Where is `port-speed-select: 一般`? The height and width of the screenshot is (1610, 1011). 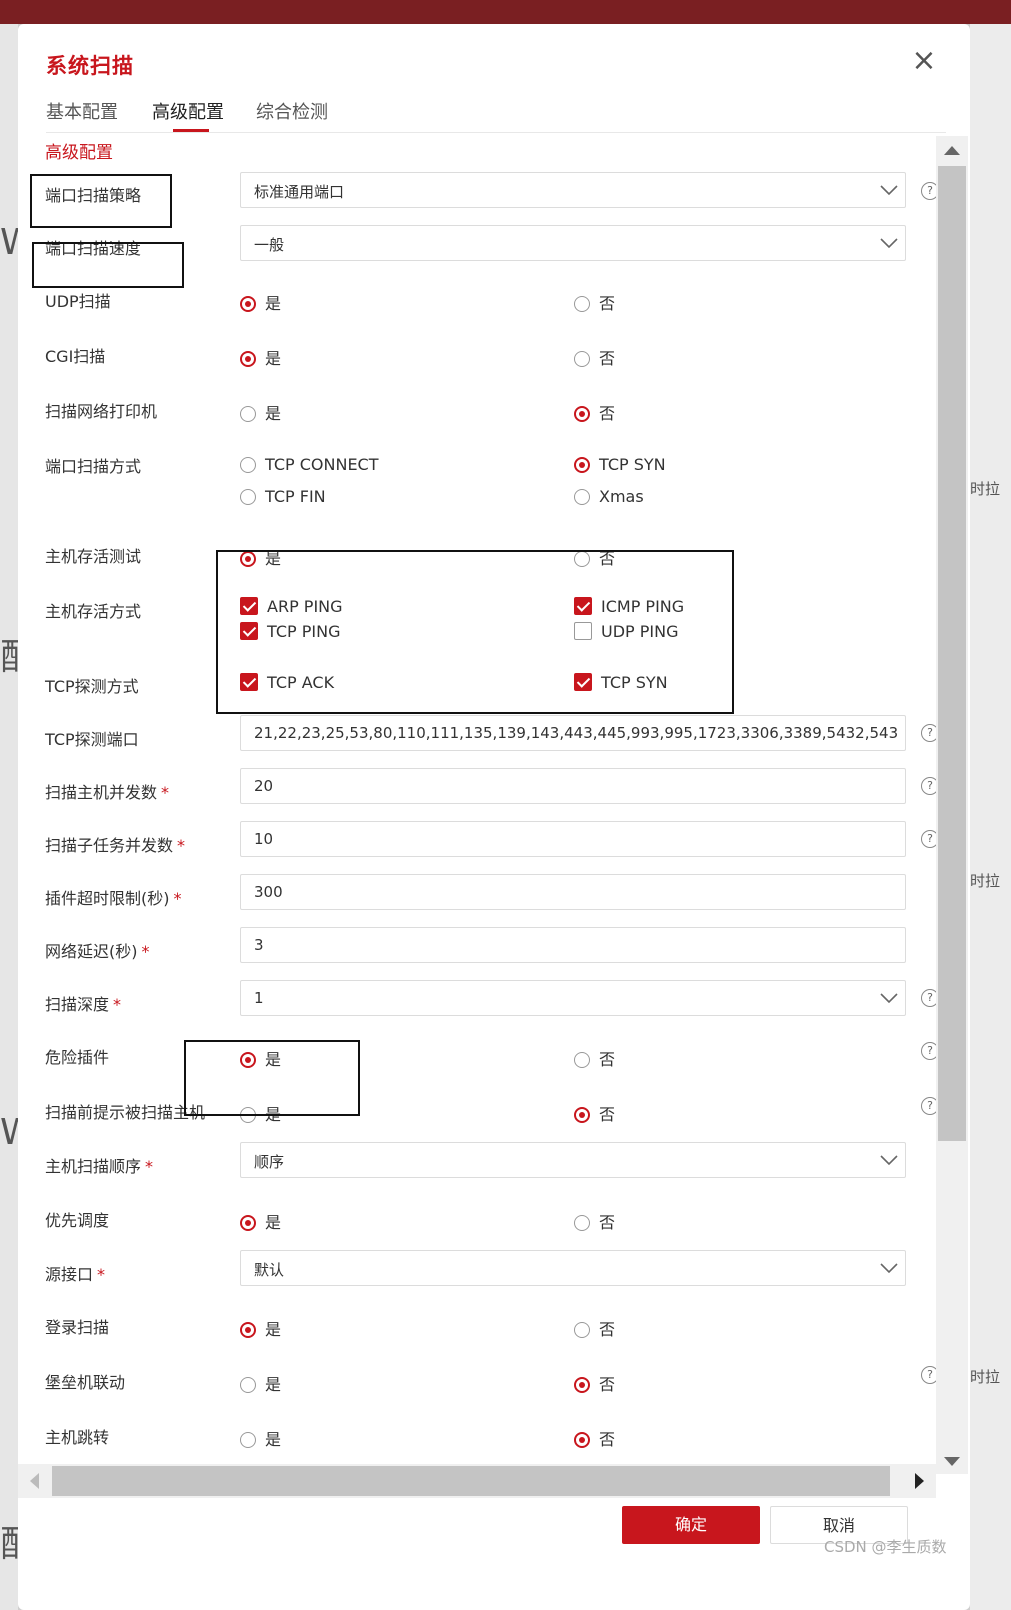 port-speed-select: 一般 is located at coordinates (573, 243).